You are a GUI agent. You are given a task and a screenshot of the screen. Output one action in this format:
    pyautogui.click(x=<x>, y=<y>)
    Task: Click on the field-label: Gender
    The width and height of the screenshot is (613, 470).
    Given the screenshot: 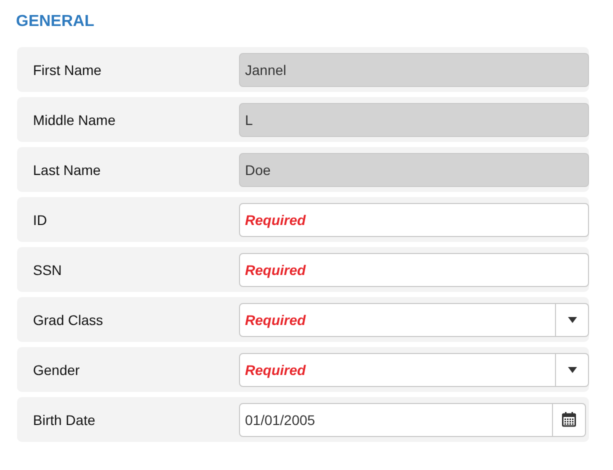 What is the action you would take?
    pyautogui.click(x=56, y=370)
    